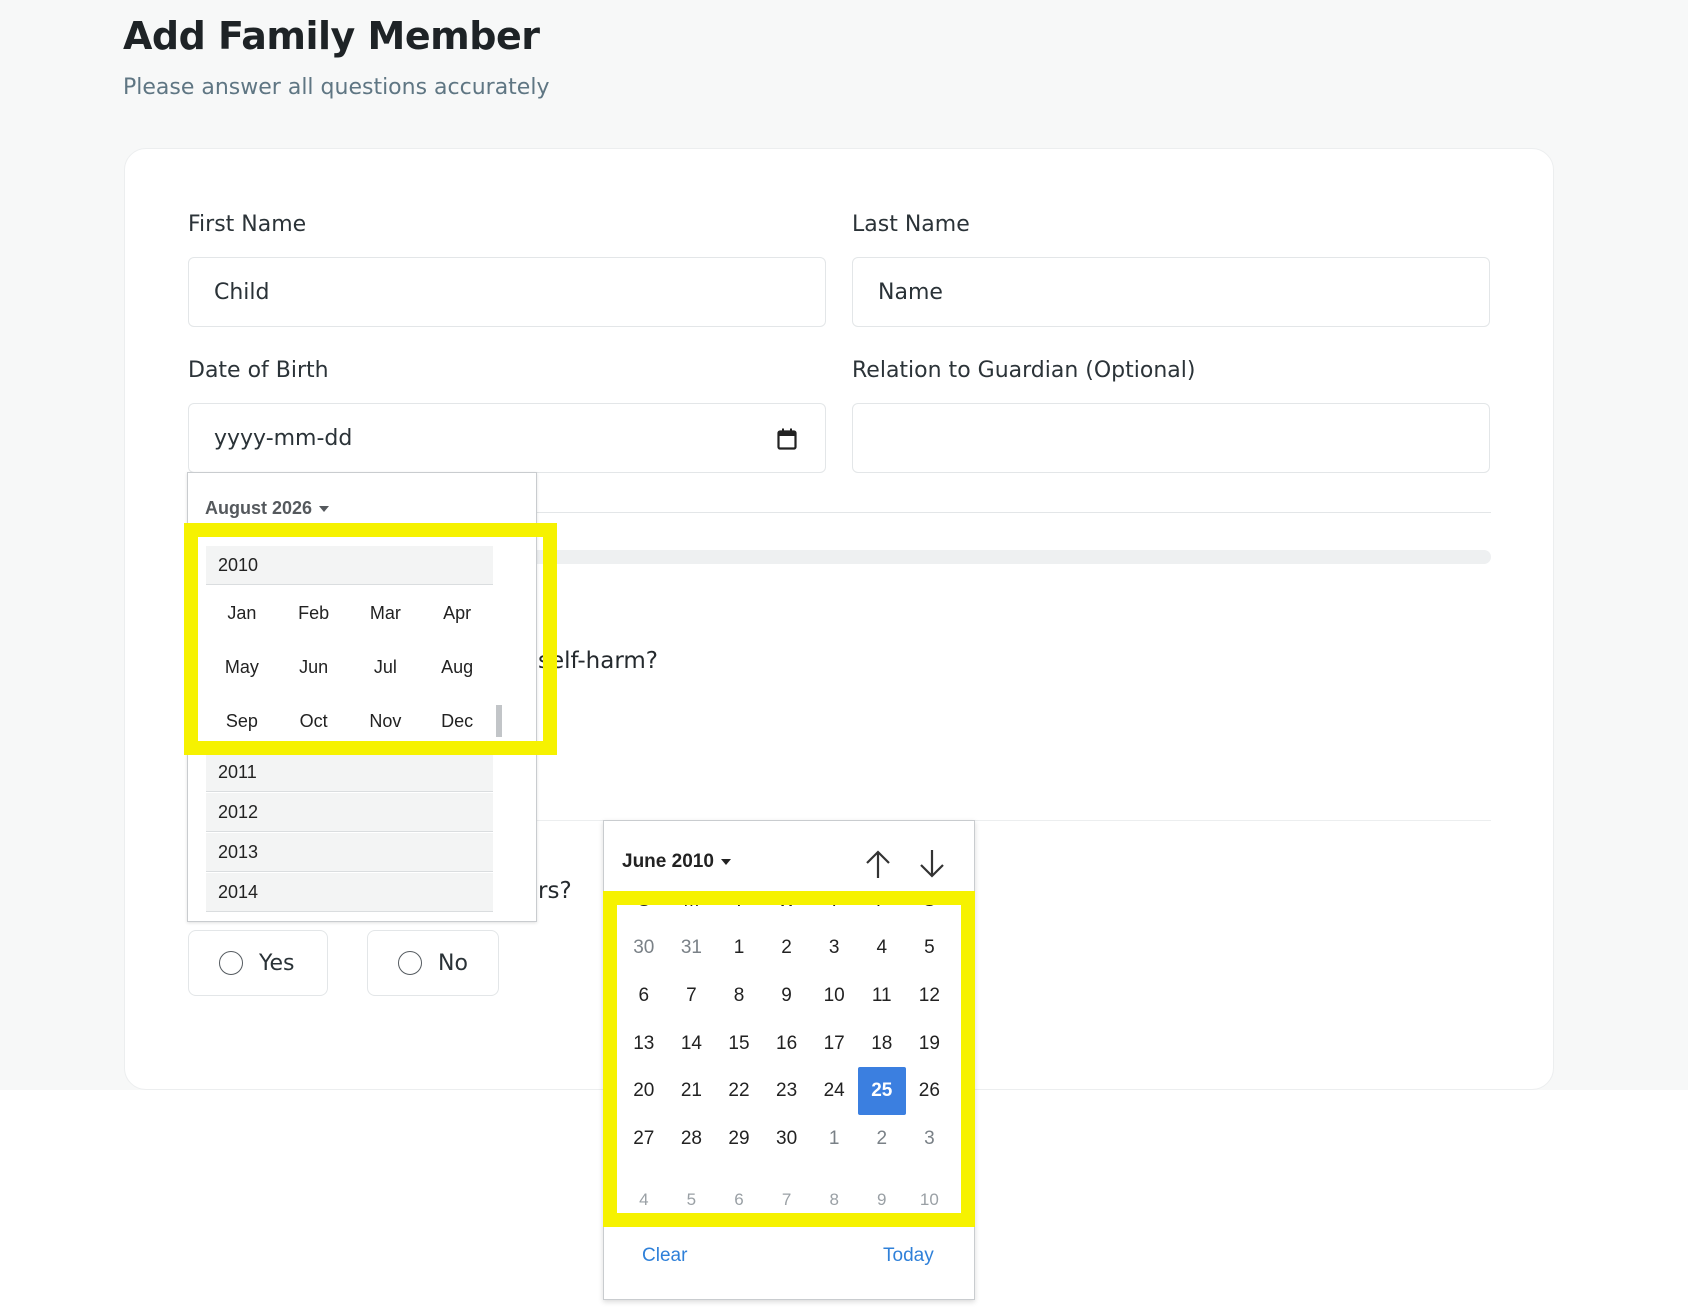 The height and width of the screenshot is (1315, 1688). What do you see at coordinates (457, 613) in the screenshot?
I see `month-cell: Apr` at bounding box center [457, 613].